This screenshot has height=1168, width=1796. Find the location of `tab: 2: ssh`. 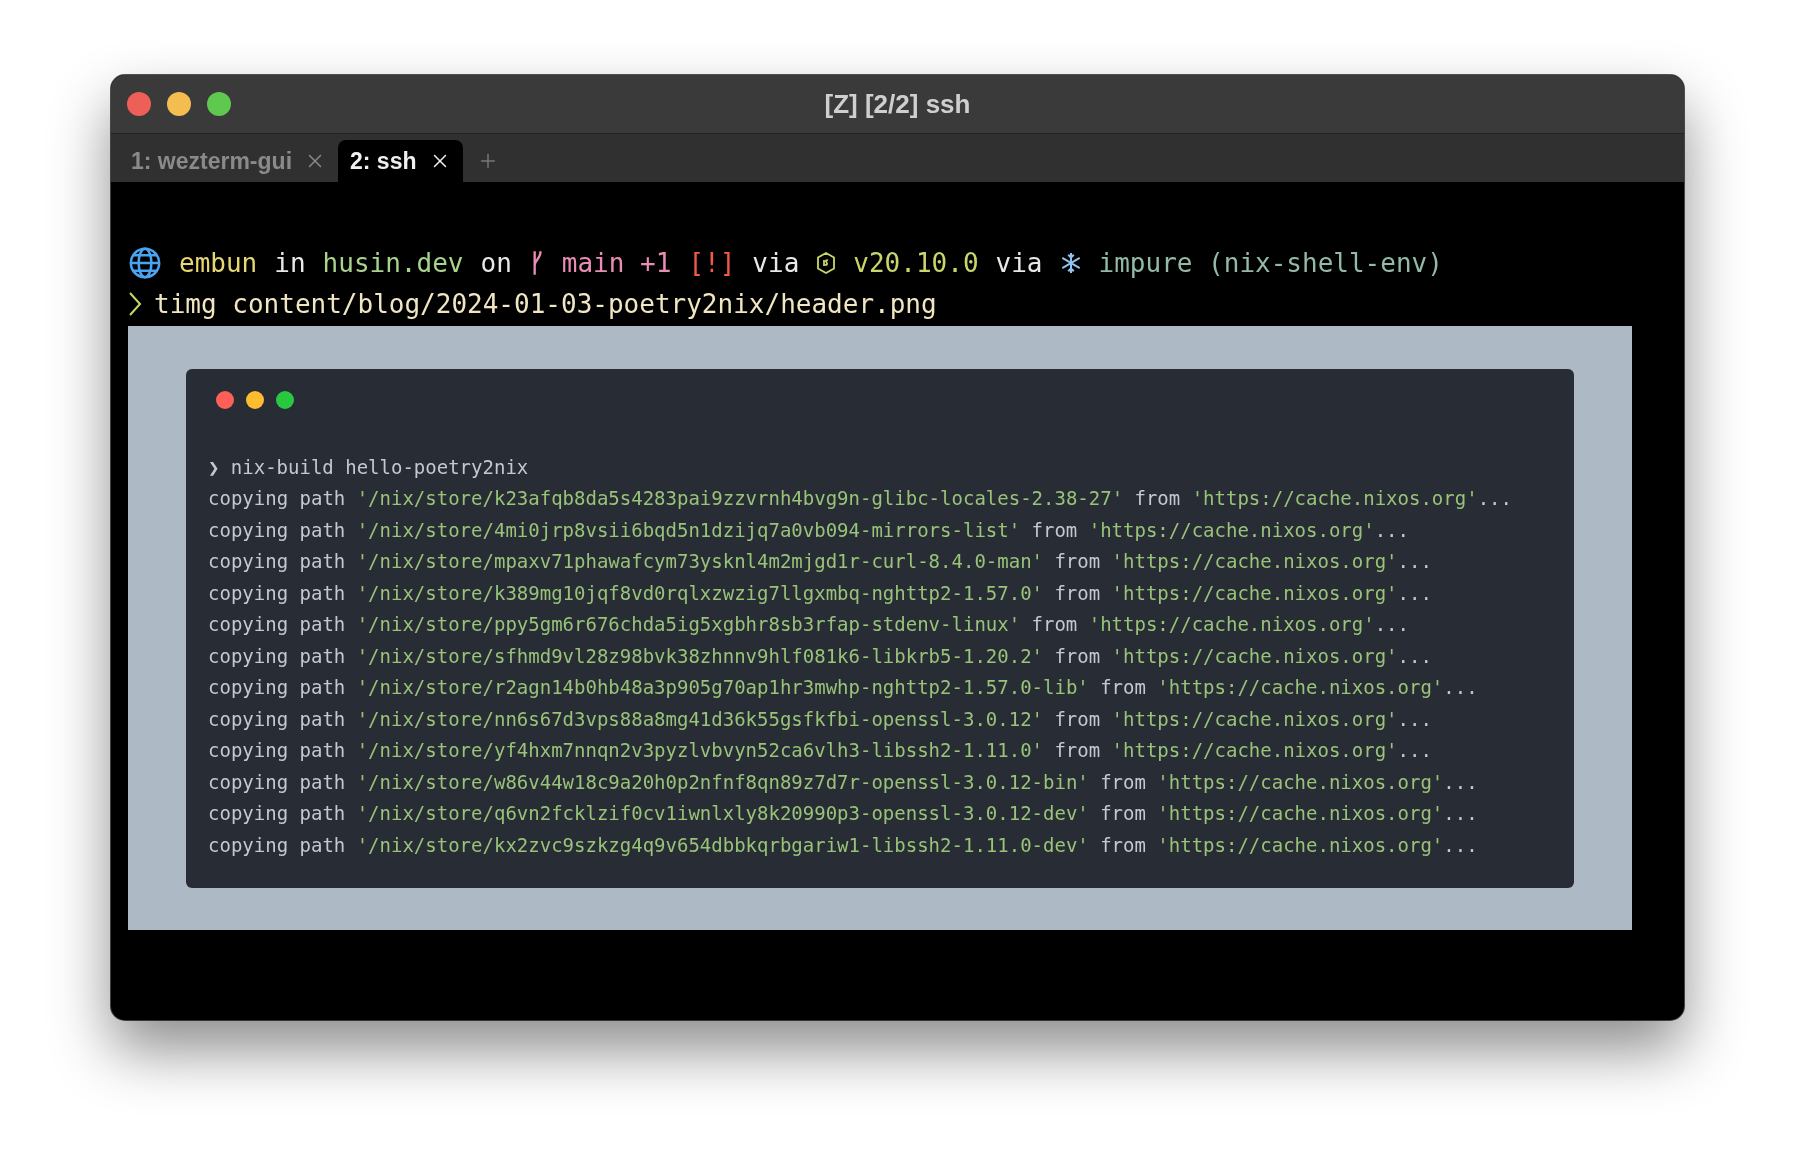

tab: 2: ssh is located at coordinates (400, 161).